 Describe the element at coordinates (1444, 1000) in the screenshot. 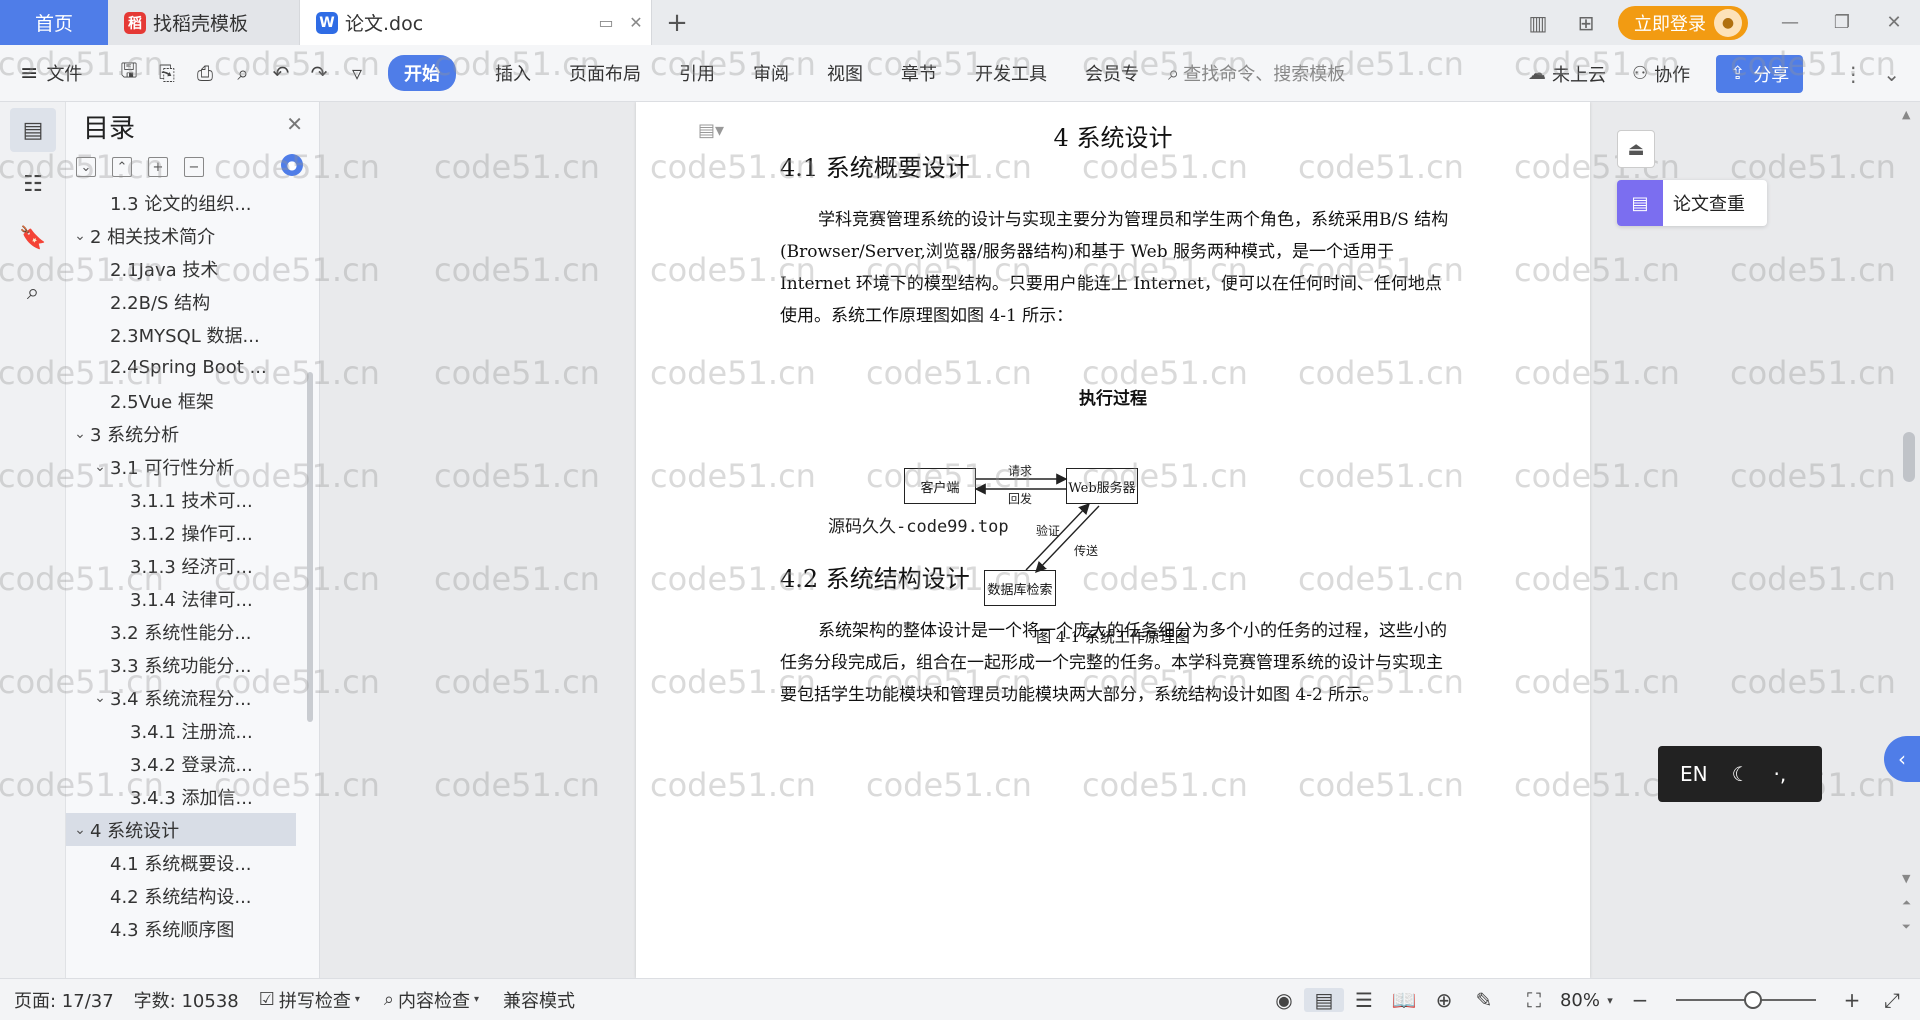

I see `web-view-icon: ⊕` at that location.